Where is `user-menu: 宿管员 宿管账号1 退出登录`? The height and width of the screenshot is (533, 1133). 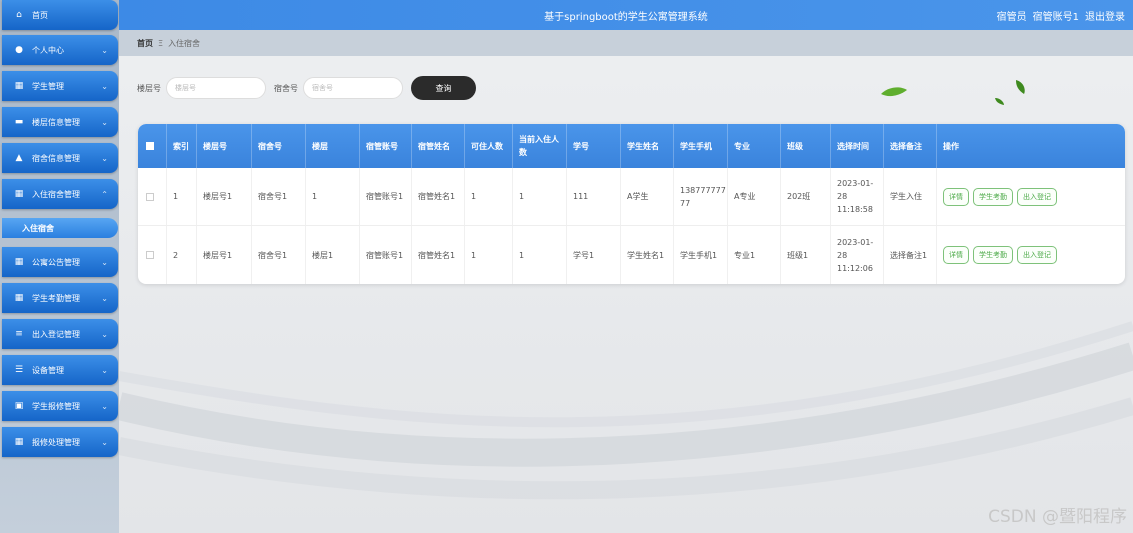
user-menu: 宿管员 宿管账号1 退出登录 is located at coordinates (1058, 15).